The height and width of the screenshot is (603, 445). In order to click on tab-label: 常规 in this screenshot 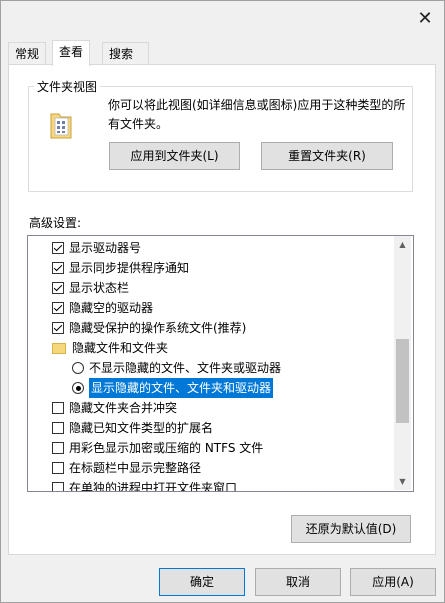, I will do `click(27, 54)`.